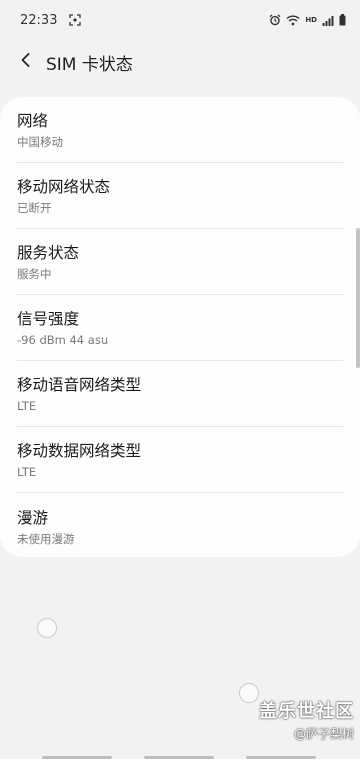  Describe the element at coordinates (39, 20) in the screenshot. I see `status-time: 22:33` at that location.